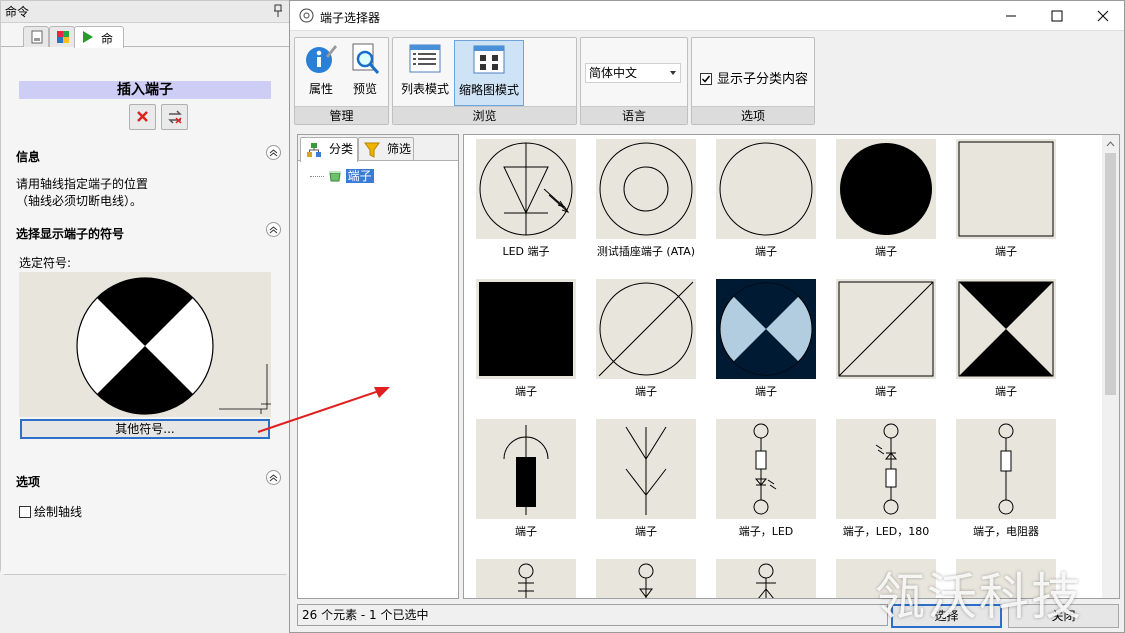 This screenshot has width=1125, height=633. I want to click on pin-icon, so click(278, 11).